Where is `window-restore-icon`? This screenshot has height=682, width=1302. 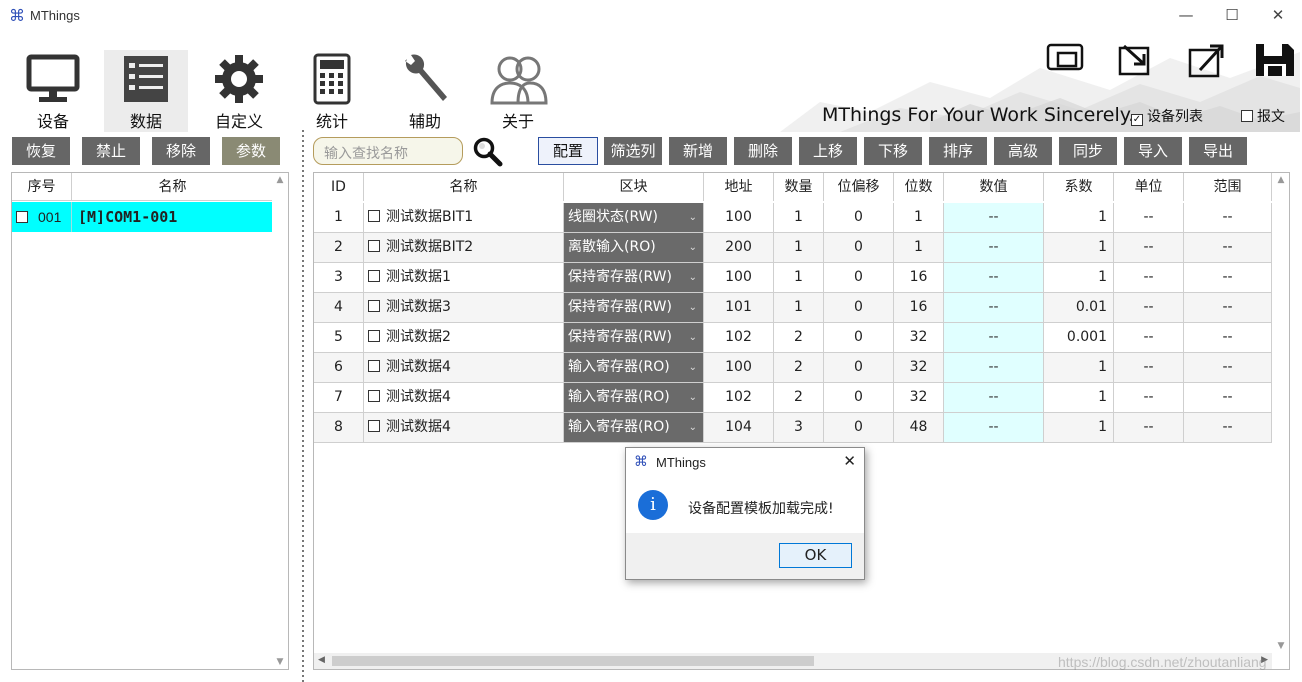 window-restore-icon is located at coordinates (1066, 60).